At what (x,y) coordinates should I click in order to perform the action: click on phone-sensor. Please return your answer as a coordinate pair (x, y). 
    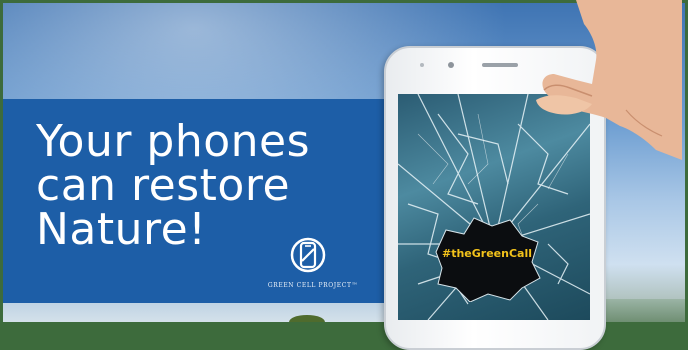
    Looking at the image, I should click on (422, 65).